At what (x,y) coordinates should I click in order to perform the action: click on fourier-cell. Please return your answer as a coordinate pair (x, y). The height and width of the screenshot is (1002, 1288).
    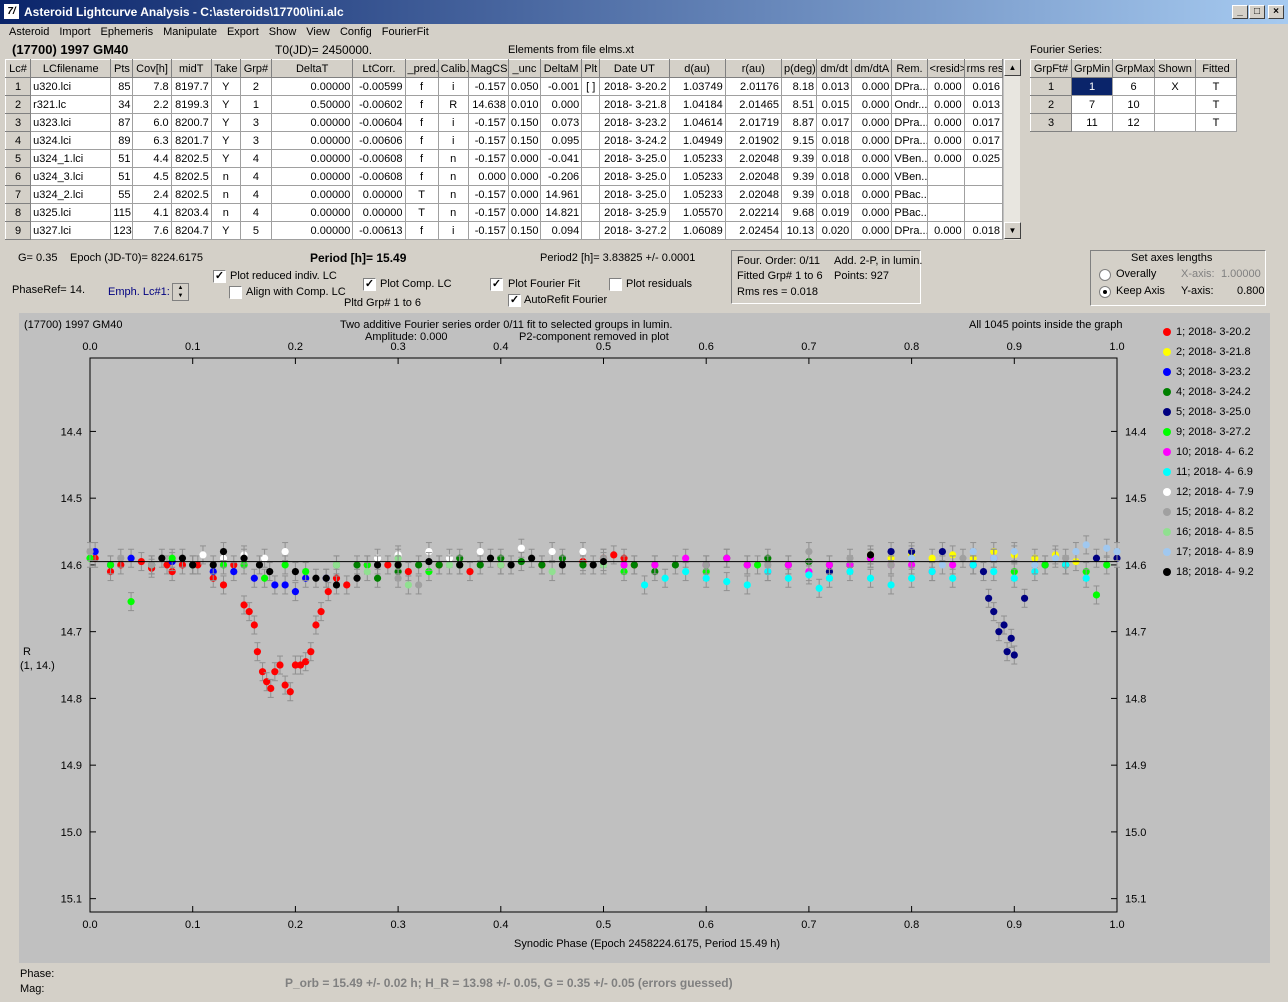
    Looking at the image, I should click on (1175, 122).